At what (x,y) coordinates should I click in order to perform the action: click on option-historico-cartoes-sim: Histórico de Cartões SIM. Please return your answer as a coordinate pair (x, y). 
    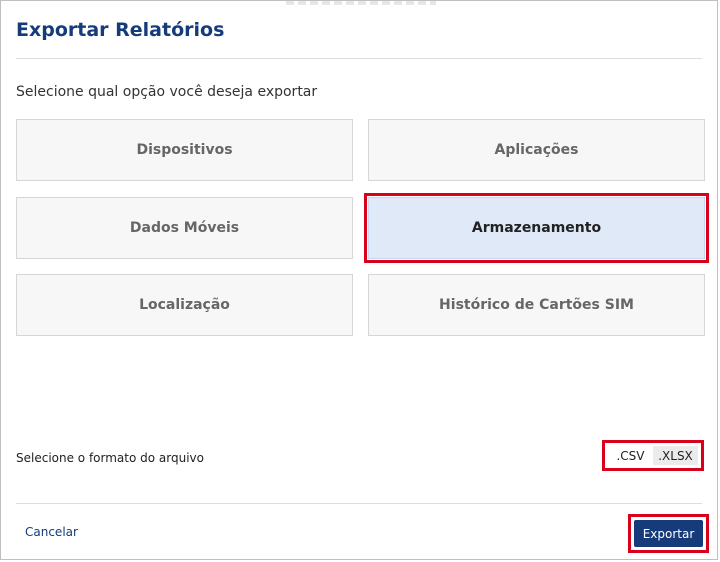
    Looking at the image, I should click on (536, 305).